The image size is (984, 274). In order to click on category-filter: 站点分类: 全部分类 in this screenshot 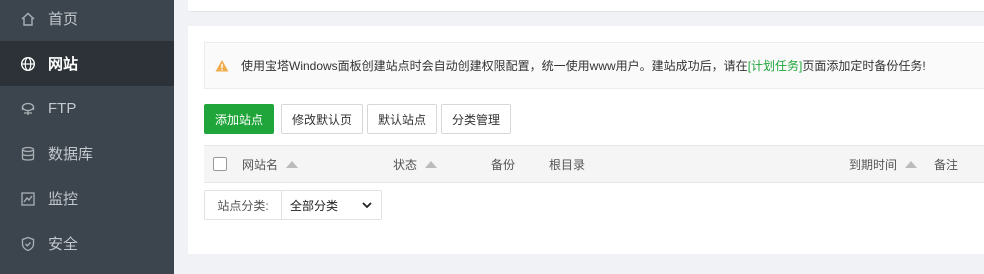, I will do `click(293, 205)`.